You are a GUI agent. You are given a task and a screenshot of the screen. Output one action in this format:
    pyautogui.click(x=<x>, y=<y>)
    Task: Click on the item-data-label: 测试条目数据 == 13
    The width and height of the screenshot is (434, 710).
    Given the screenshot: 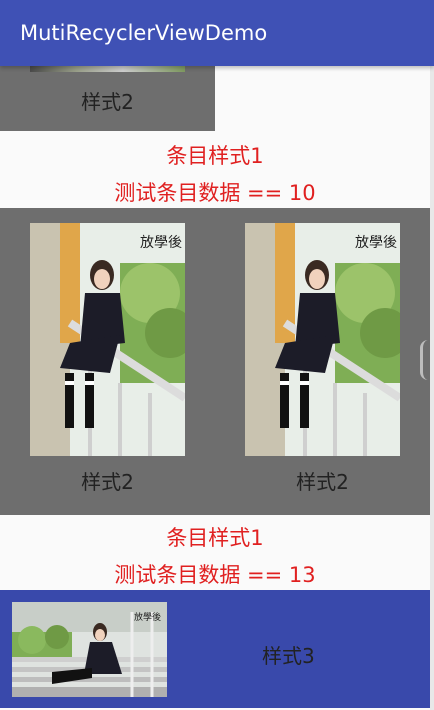 What is the action you would take?
    pyautogui.click(x=215, y=575)
    